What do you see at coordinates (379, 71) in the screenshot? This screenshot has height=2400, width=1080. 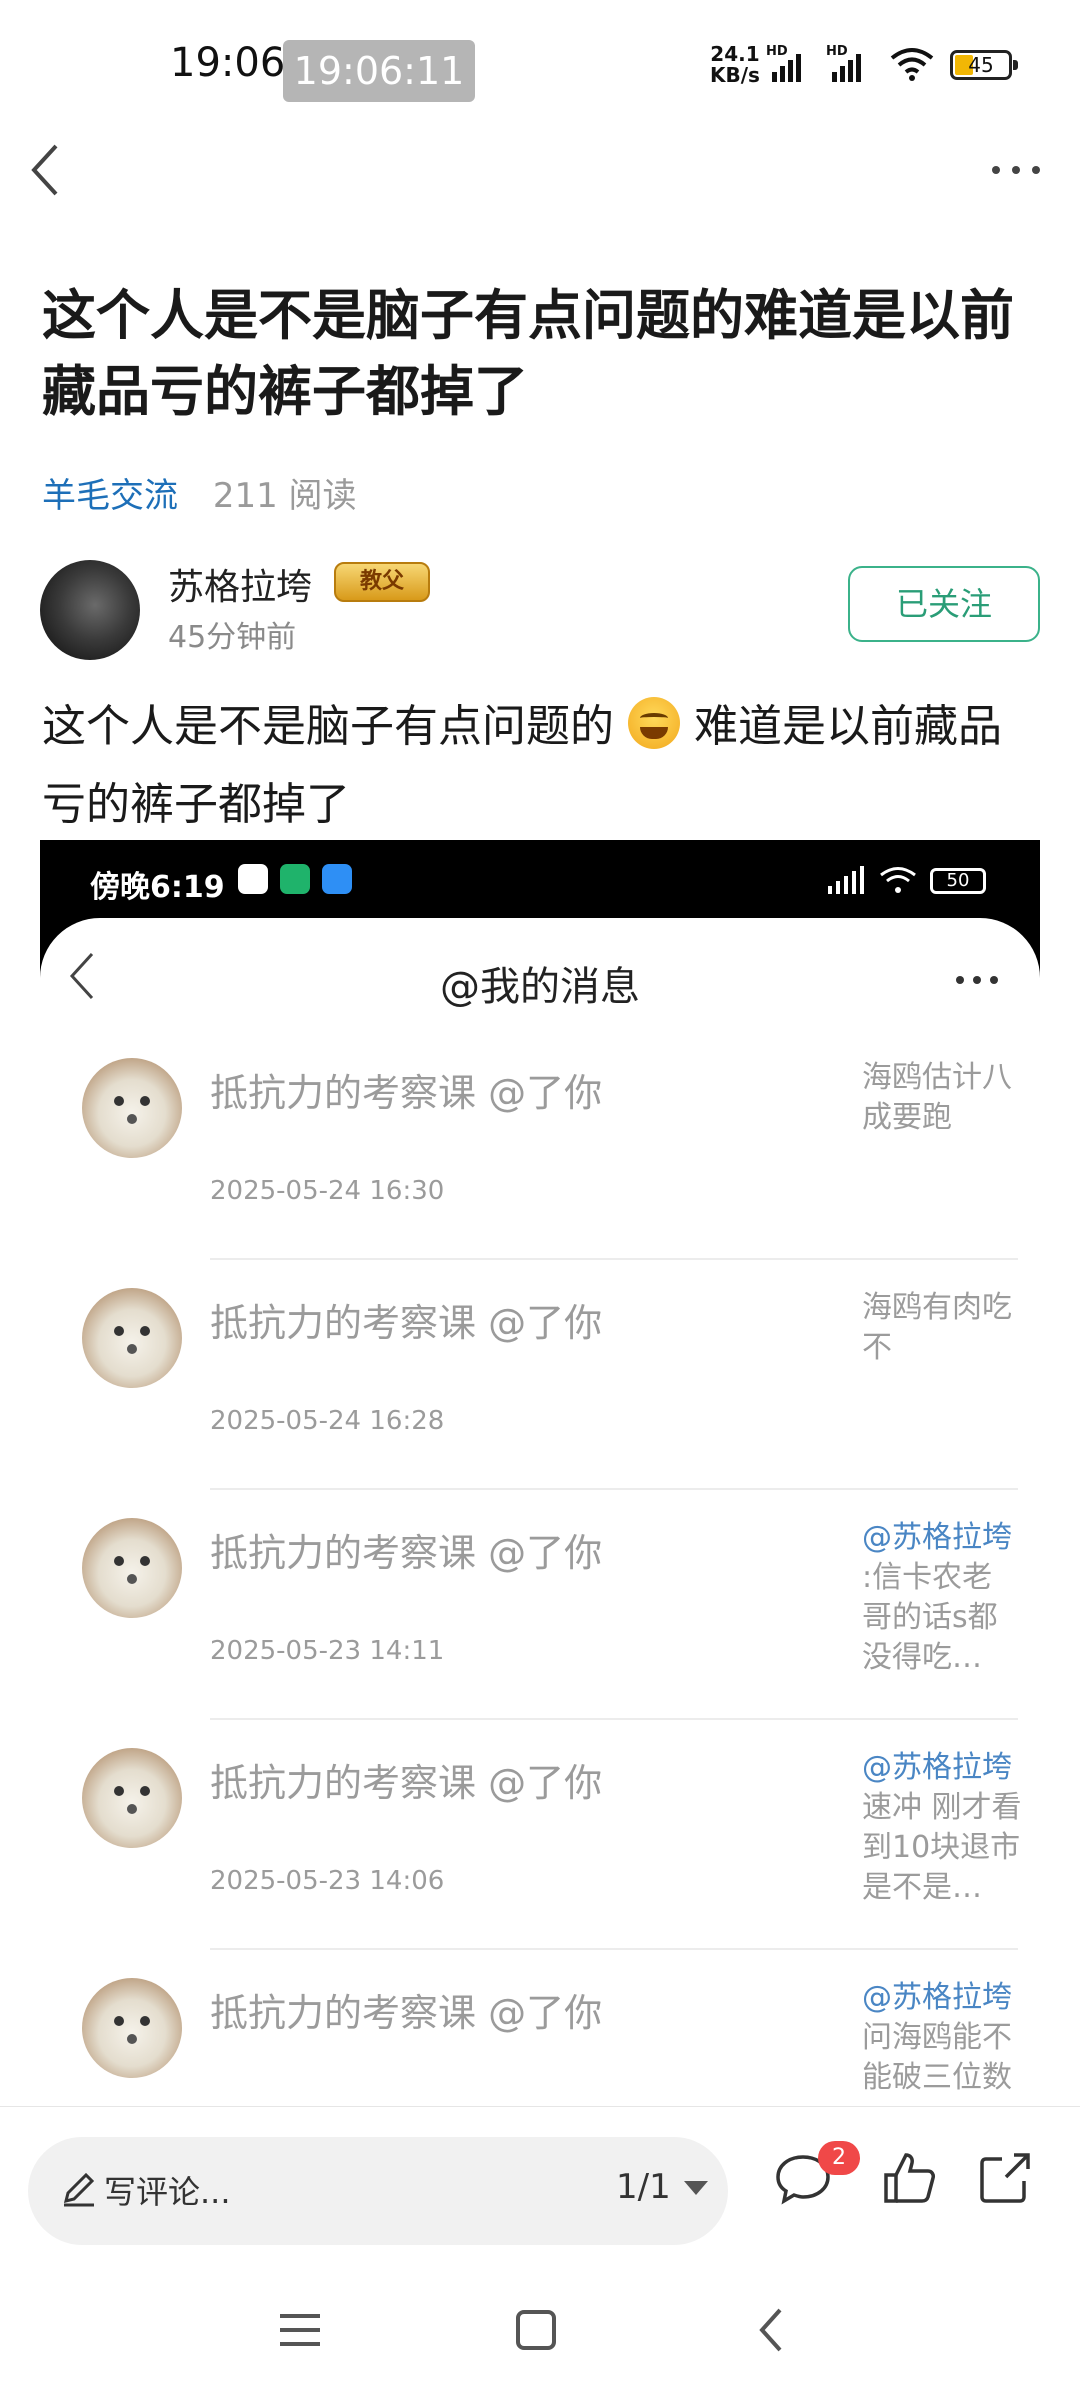 I see `clock-chip: 19:06:11` at bounding box center [379, 71].